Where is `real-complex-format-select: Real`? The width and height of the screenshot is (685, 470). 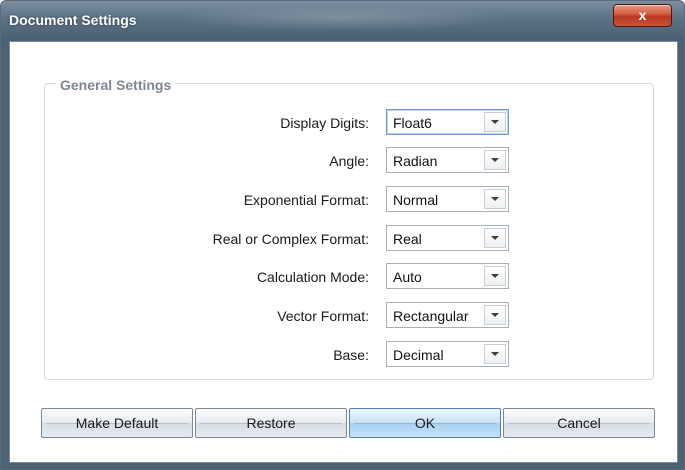
real-complex-format-select: Real is located at coordinates (447, 238).